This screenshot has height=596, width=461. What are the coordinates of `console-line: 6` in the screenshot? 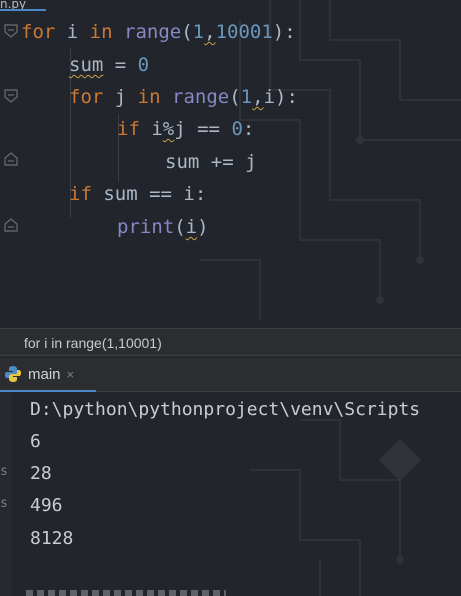 It's located at (35, 441).